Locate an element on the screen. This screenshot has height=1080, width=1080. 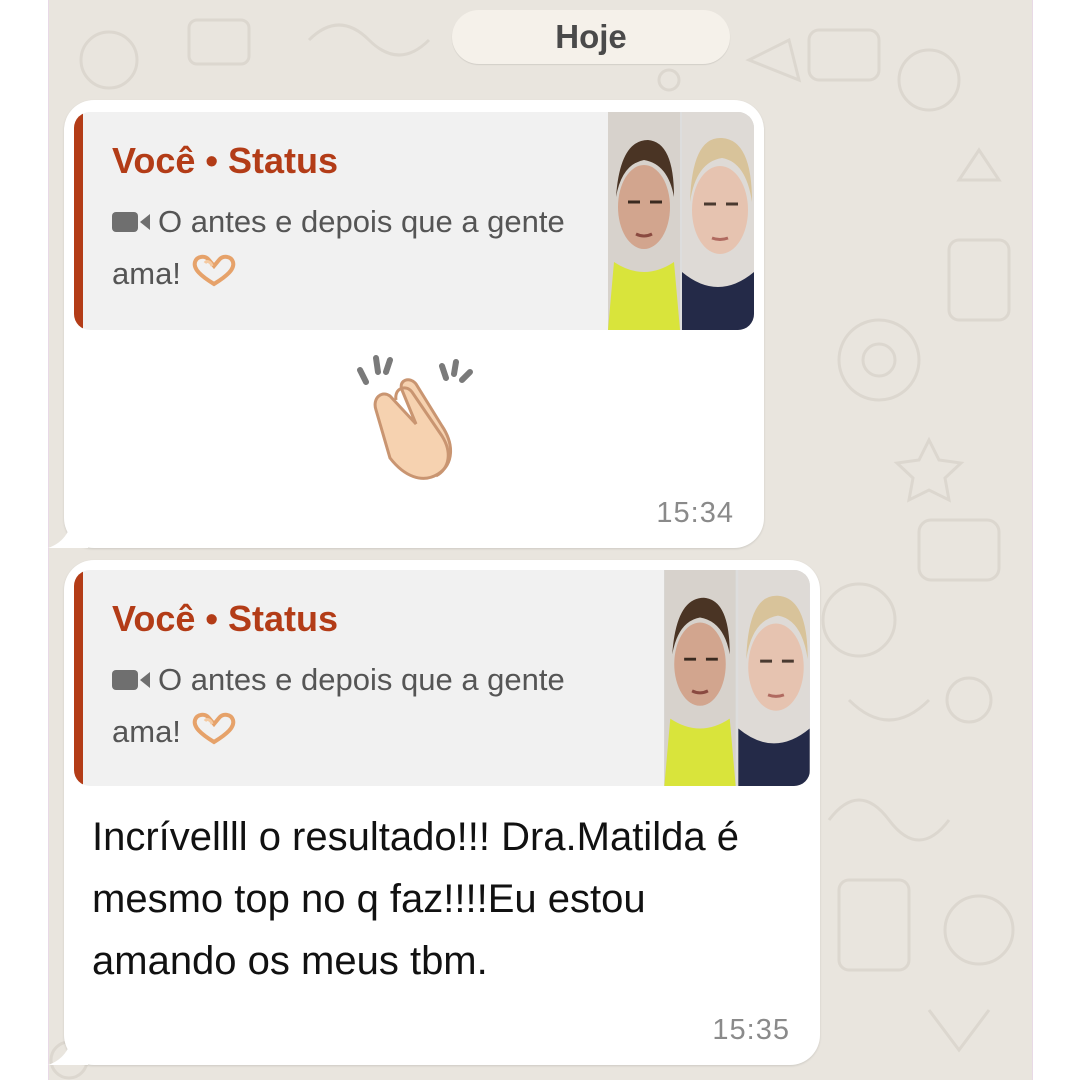
clapping-hands-icon is located at coordinates (415, 417).